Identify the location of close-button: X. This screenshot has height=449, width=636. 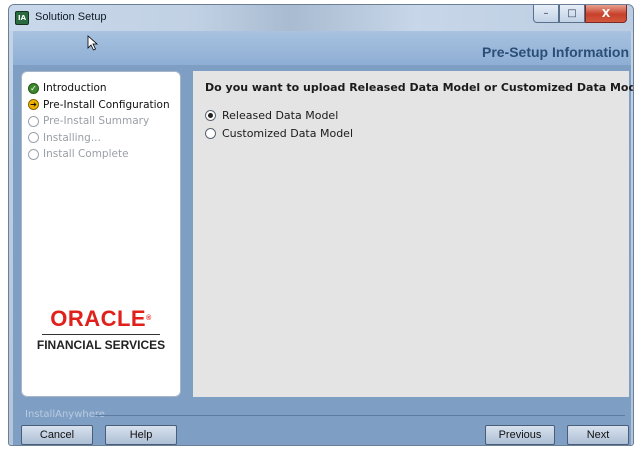
(606, 14).